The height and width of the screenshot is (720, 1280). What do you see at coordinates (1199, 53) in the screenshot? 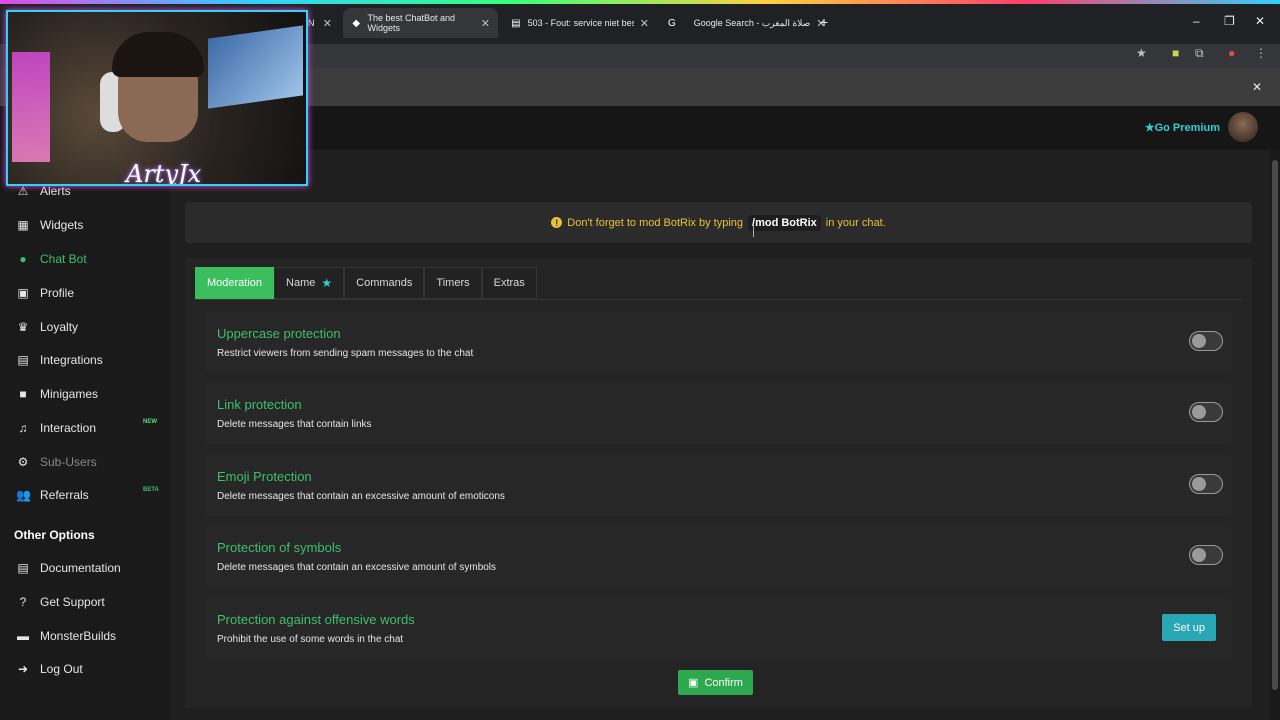
I see `puzzle-icon: ⧉` at bounding box center [1199, 53].